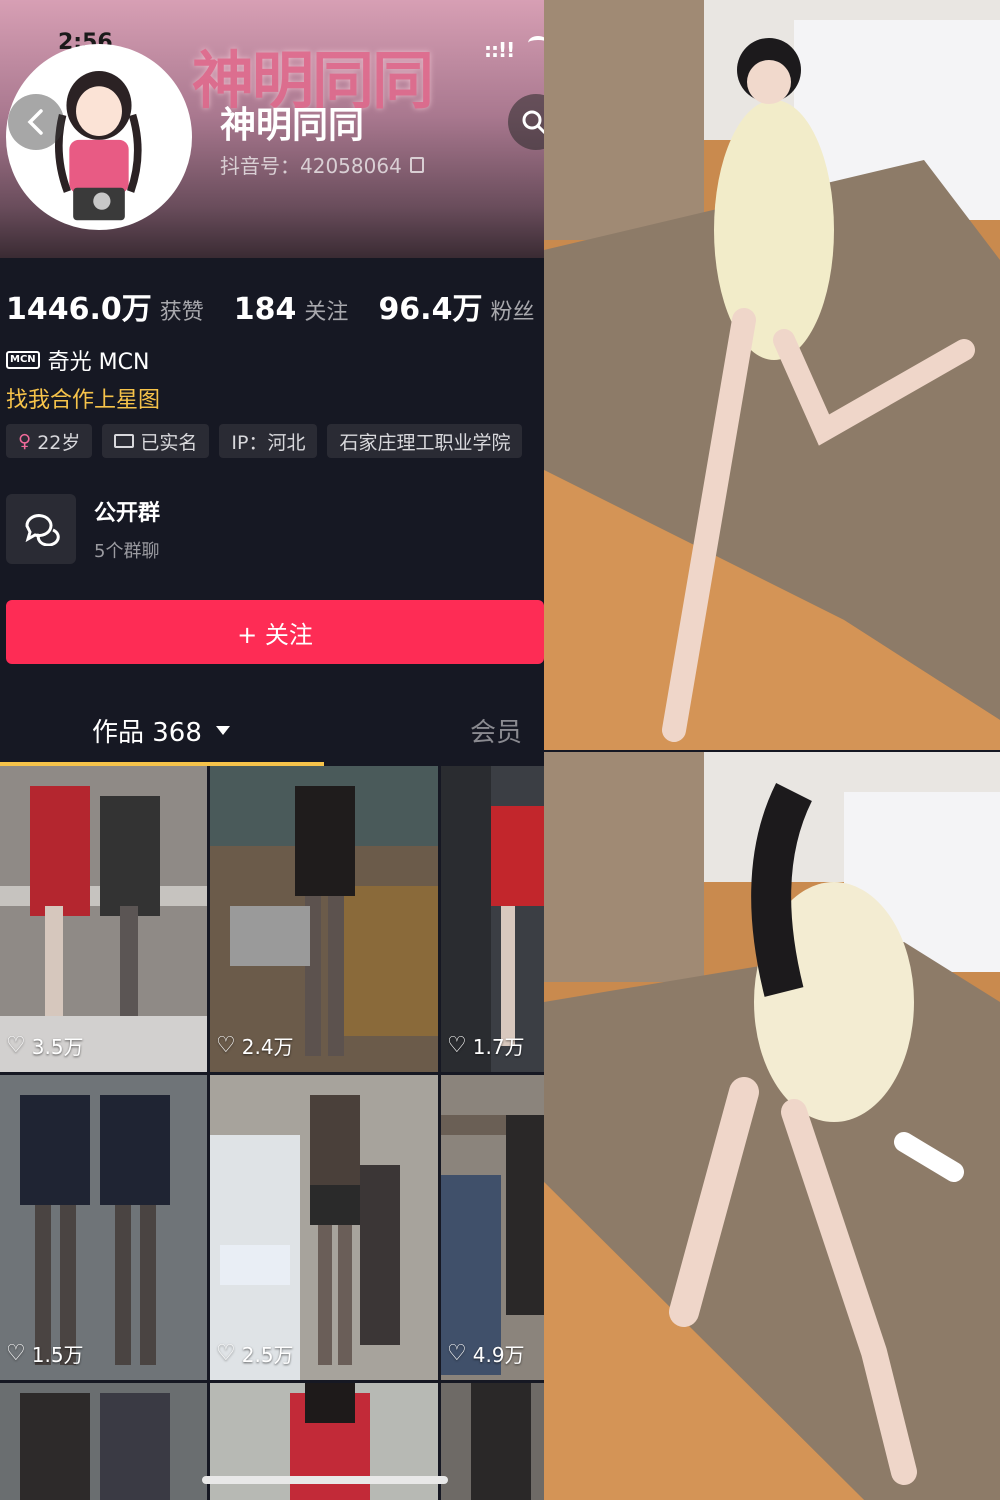 The image size is (1000, 1500). What do you see at coordinates (267, 1355) in the screenshot?
I see `like-count-text: 2.5万` at bounding box center [267, 1355].